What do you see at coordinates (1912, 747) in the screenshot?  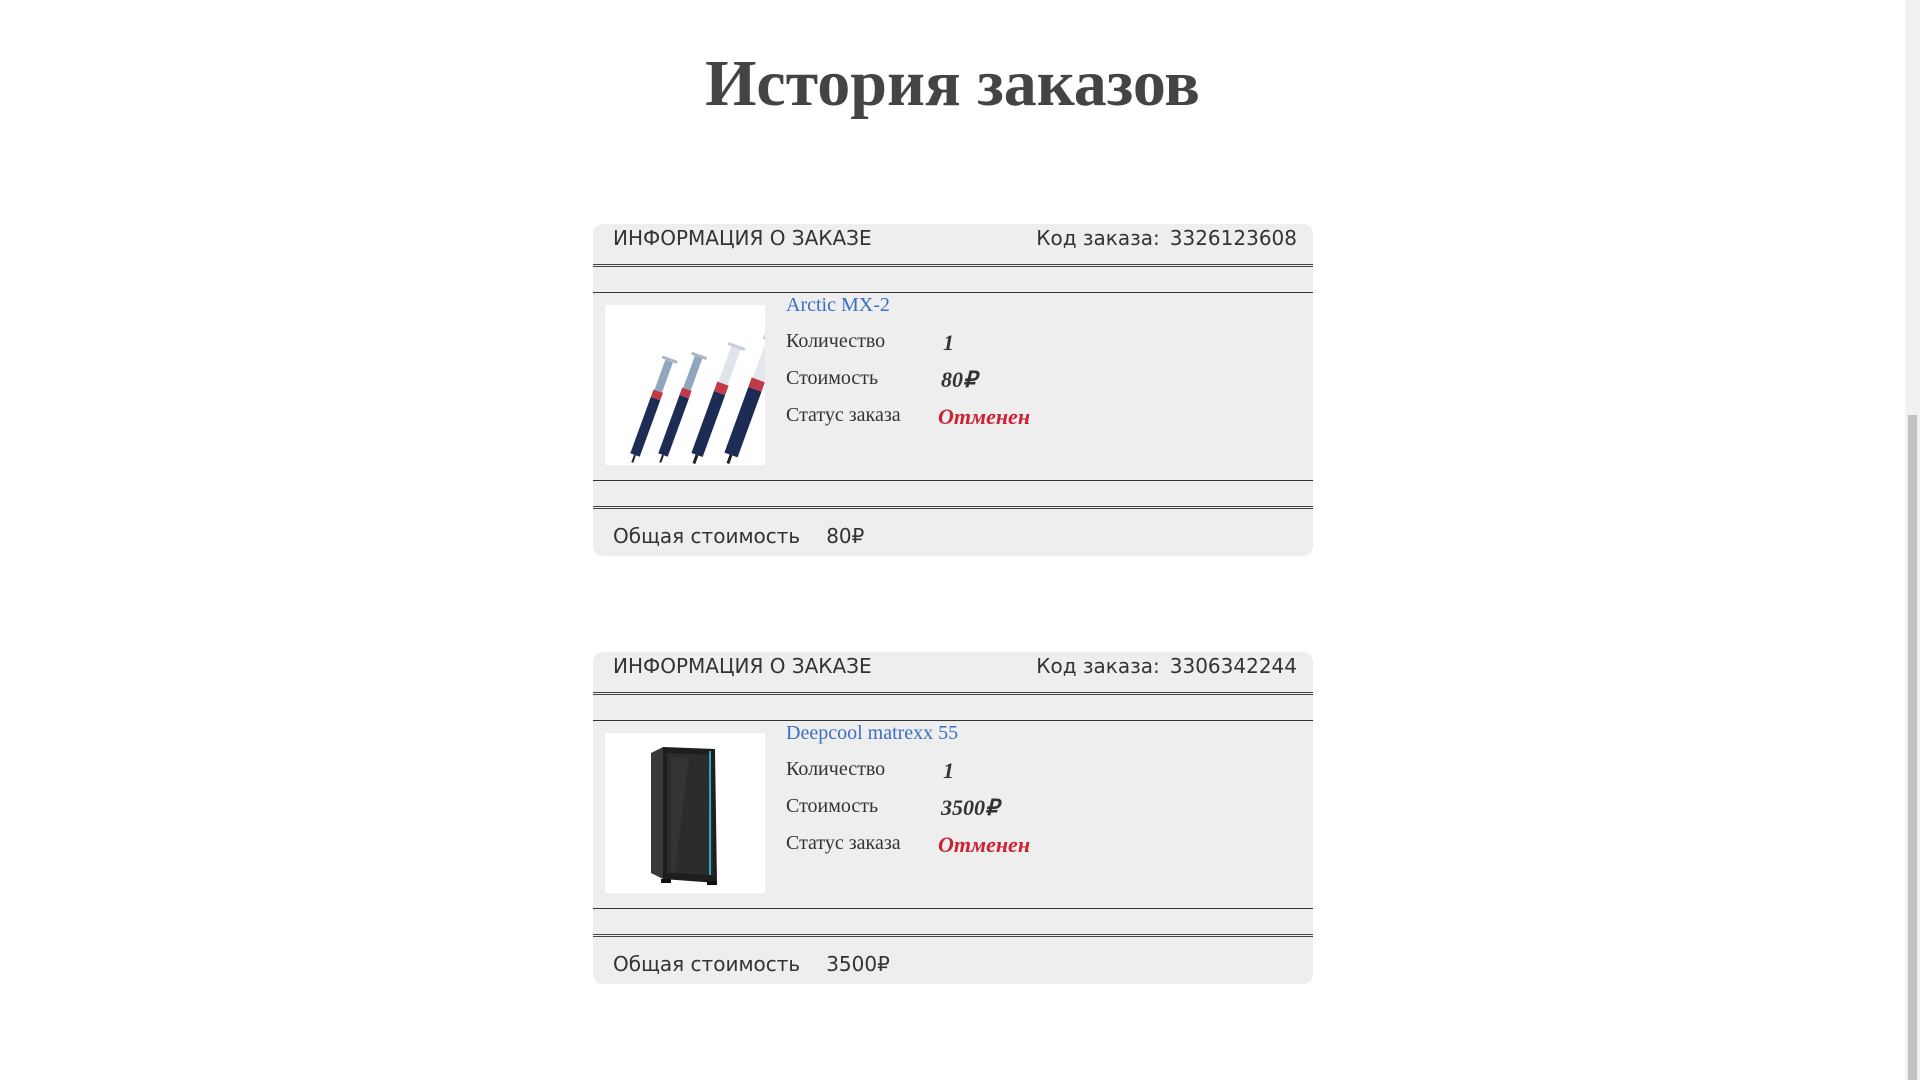 I see `scrollbar-thumb` at bounding box center [1912, 747].